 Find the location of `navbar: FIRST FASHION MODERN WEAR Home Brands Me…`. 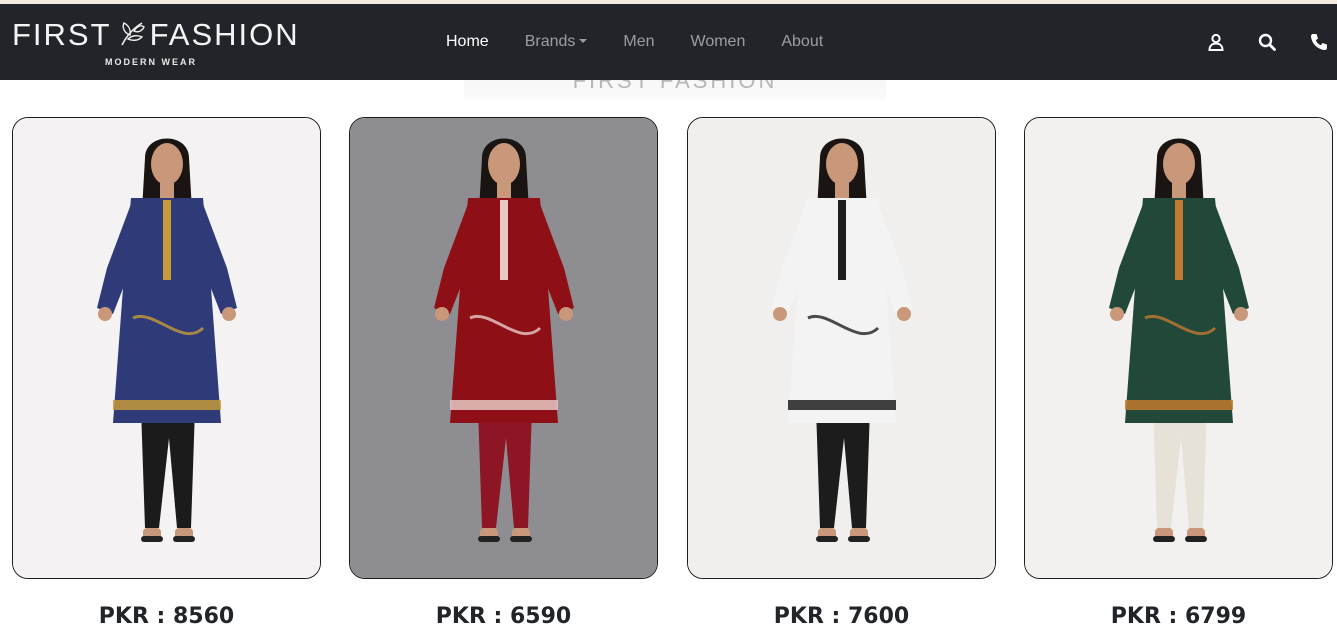

navbar: FIRST FASHION MODERN WEAR Home Brands Me… is located at coordinates (668, 42).